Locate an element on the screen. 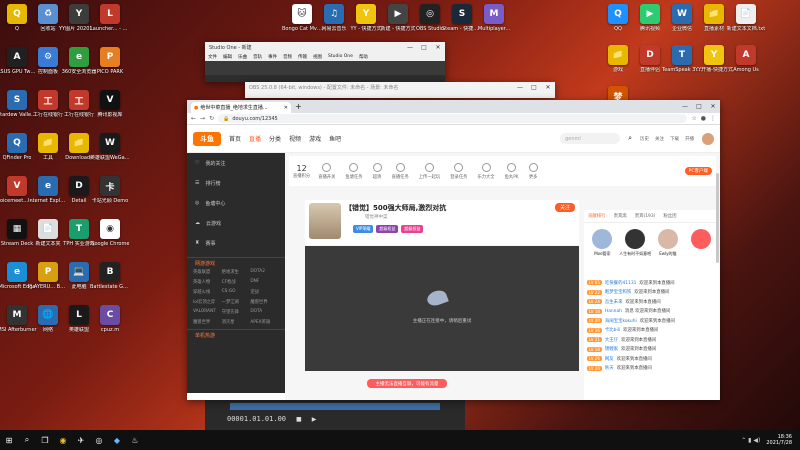 This screenshot has height=450, width=800. chat-username: 吾生未来 is located at coordinates (614, 302).